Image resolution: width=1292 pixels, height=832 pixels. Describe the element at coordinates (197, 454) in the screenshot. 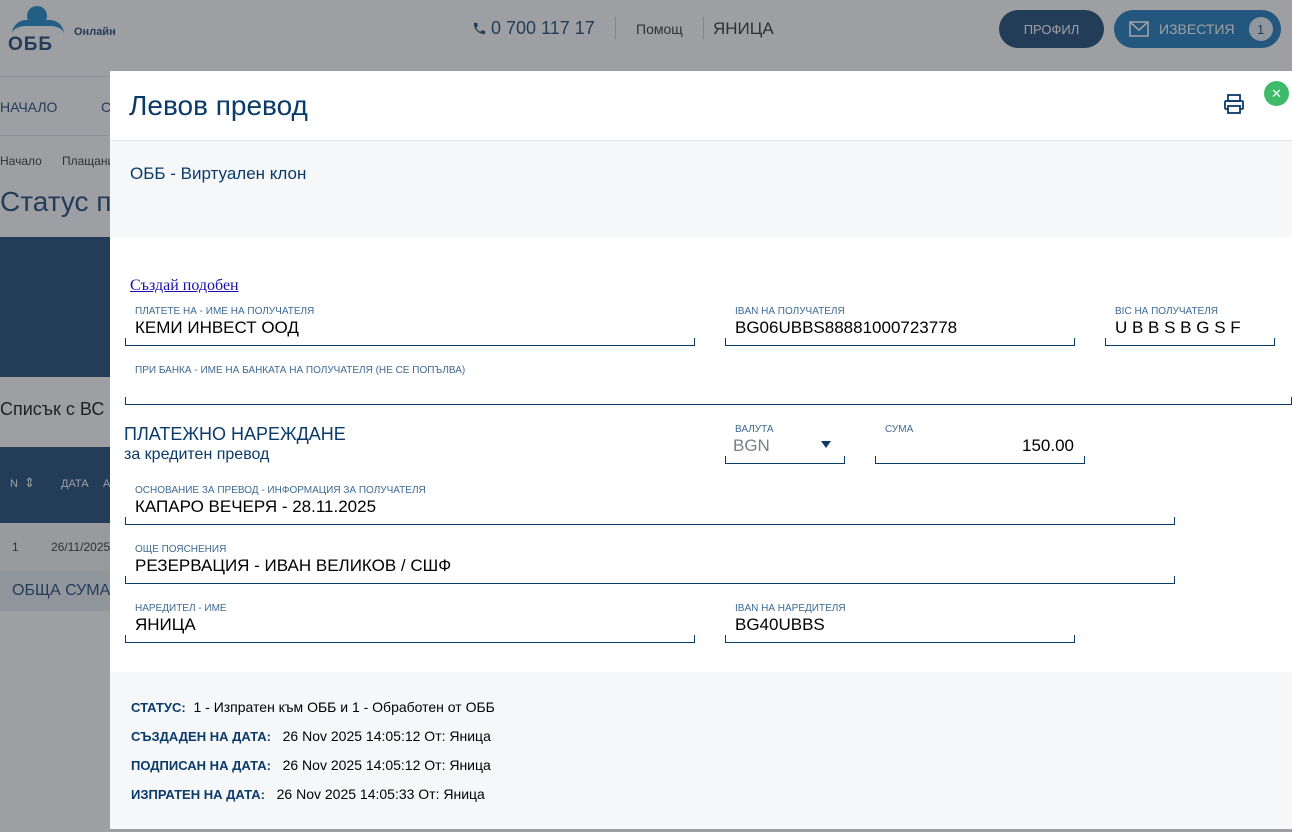

I see `order-subtitle: за кредитен превод` at that location.